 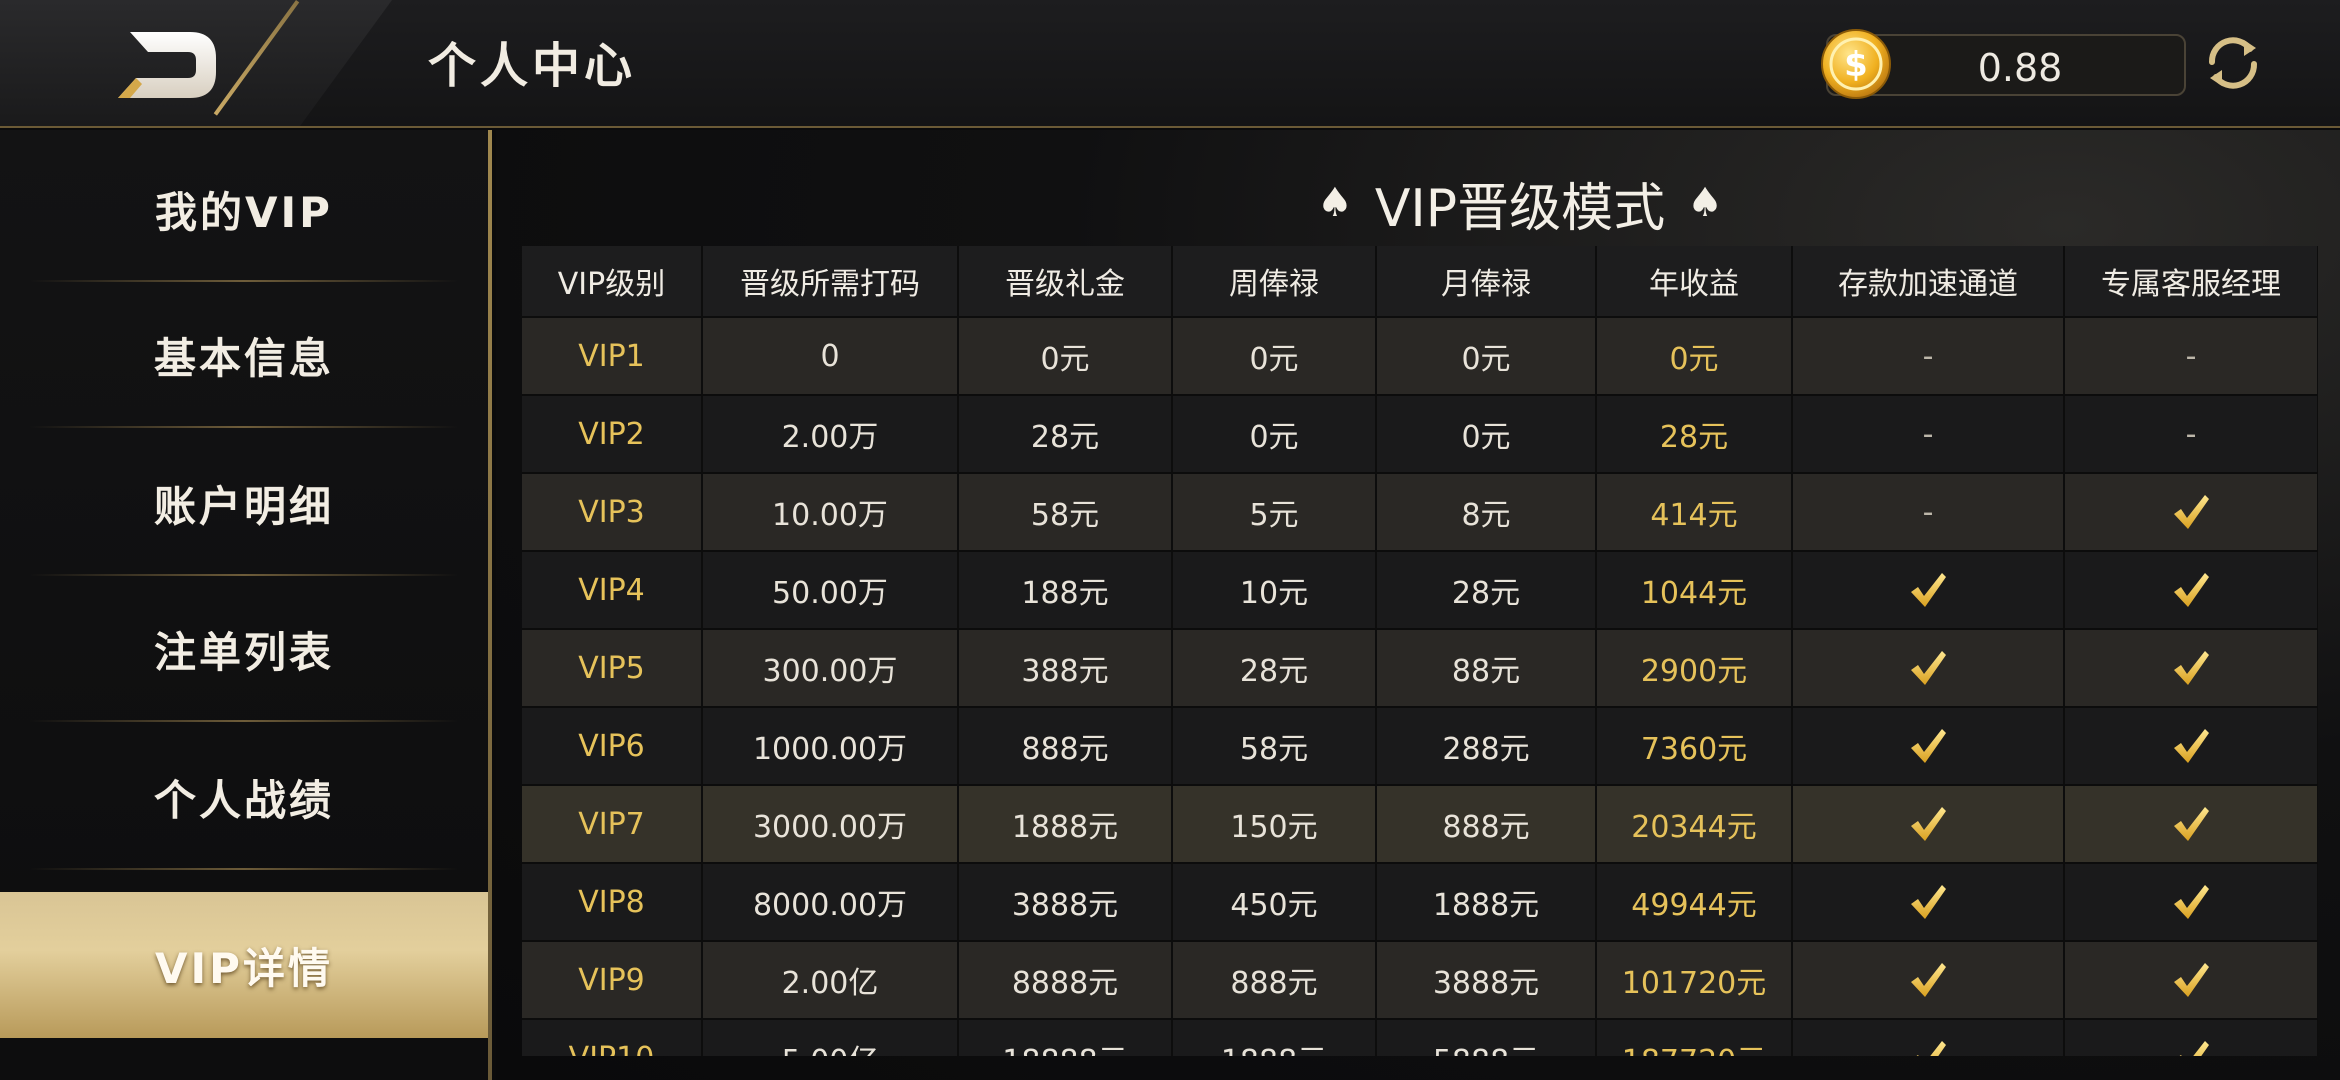 I want to click on table-row: VIP3 10.00万 58元 5元 8元 414元 -, so click(x=1420, y=512).